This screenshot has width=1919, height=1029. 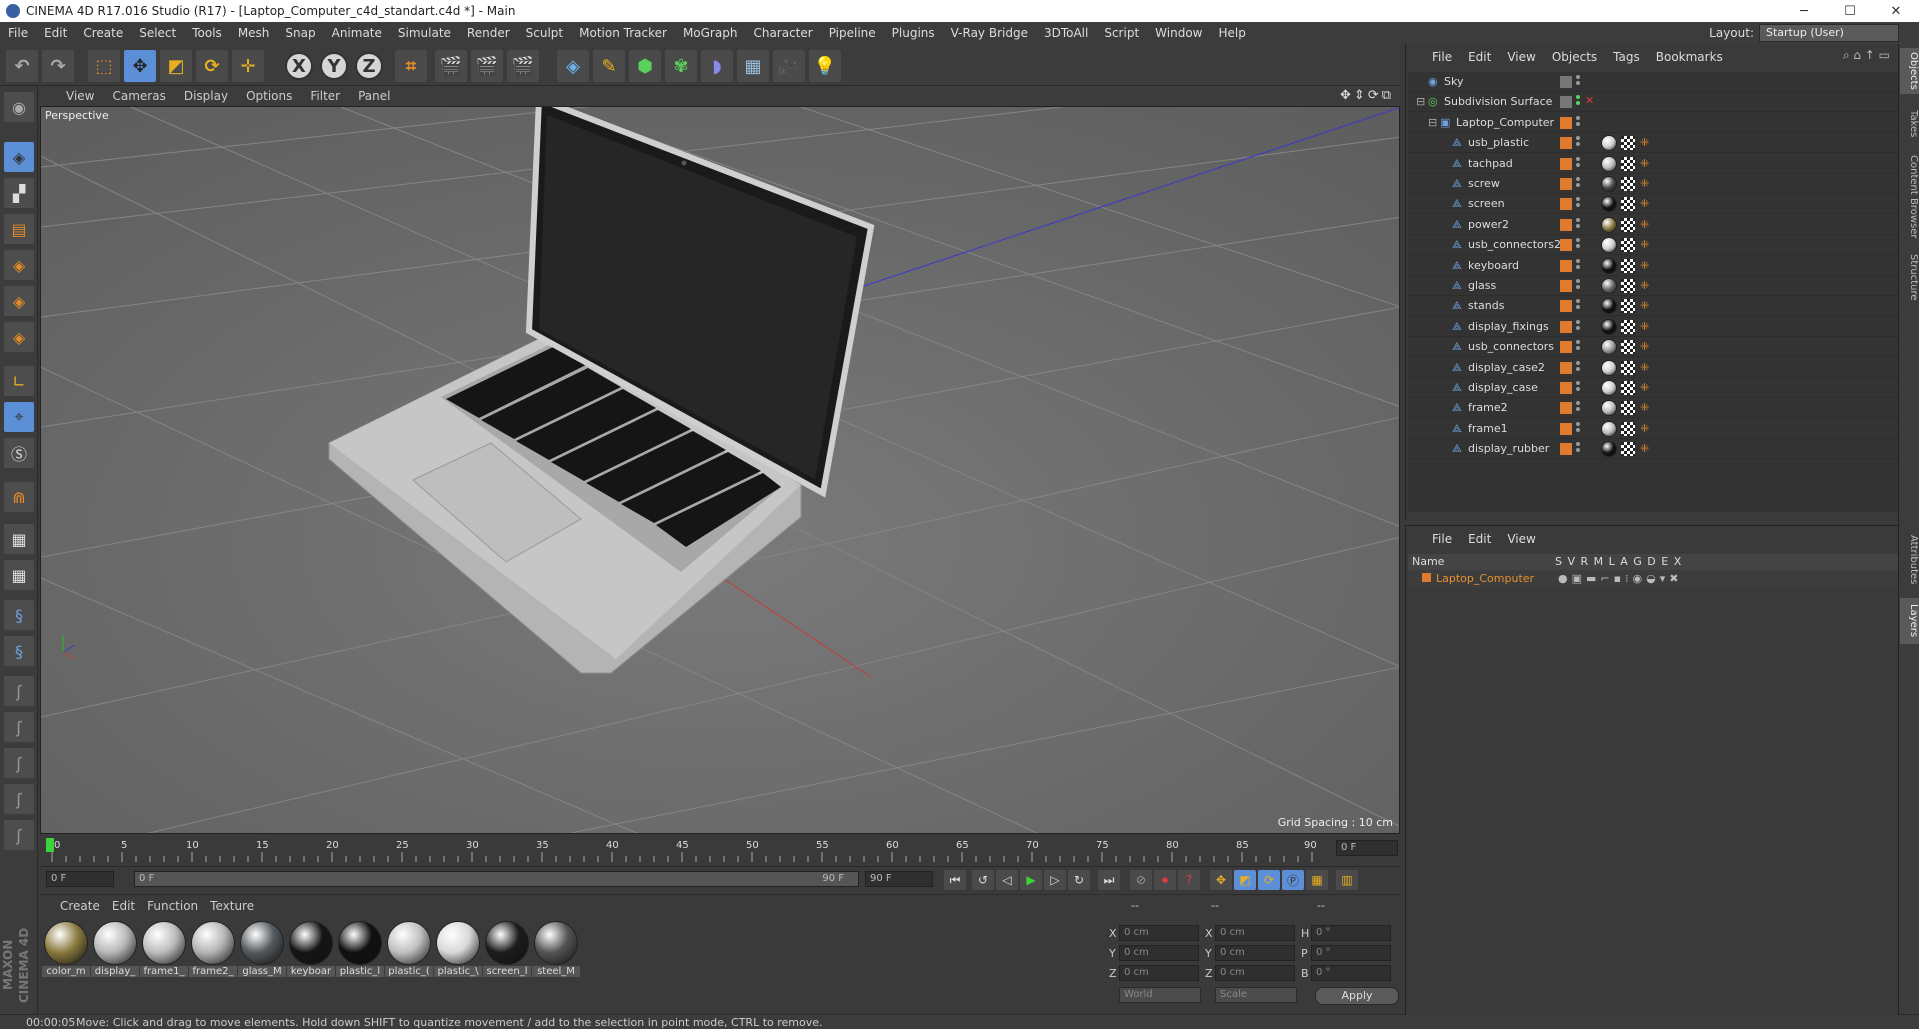 What do you see at coordinates (357, 33) in the screenshot?
I see `menu-animate: Animate` at bounding box center [357, 33].